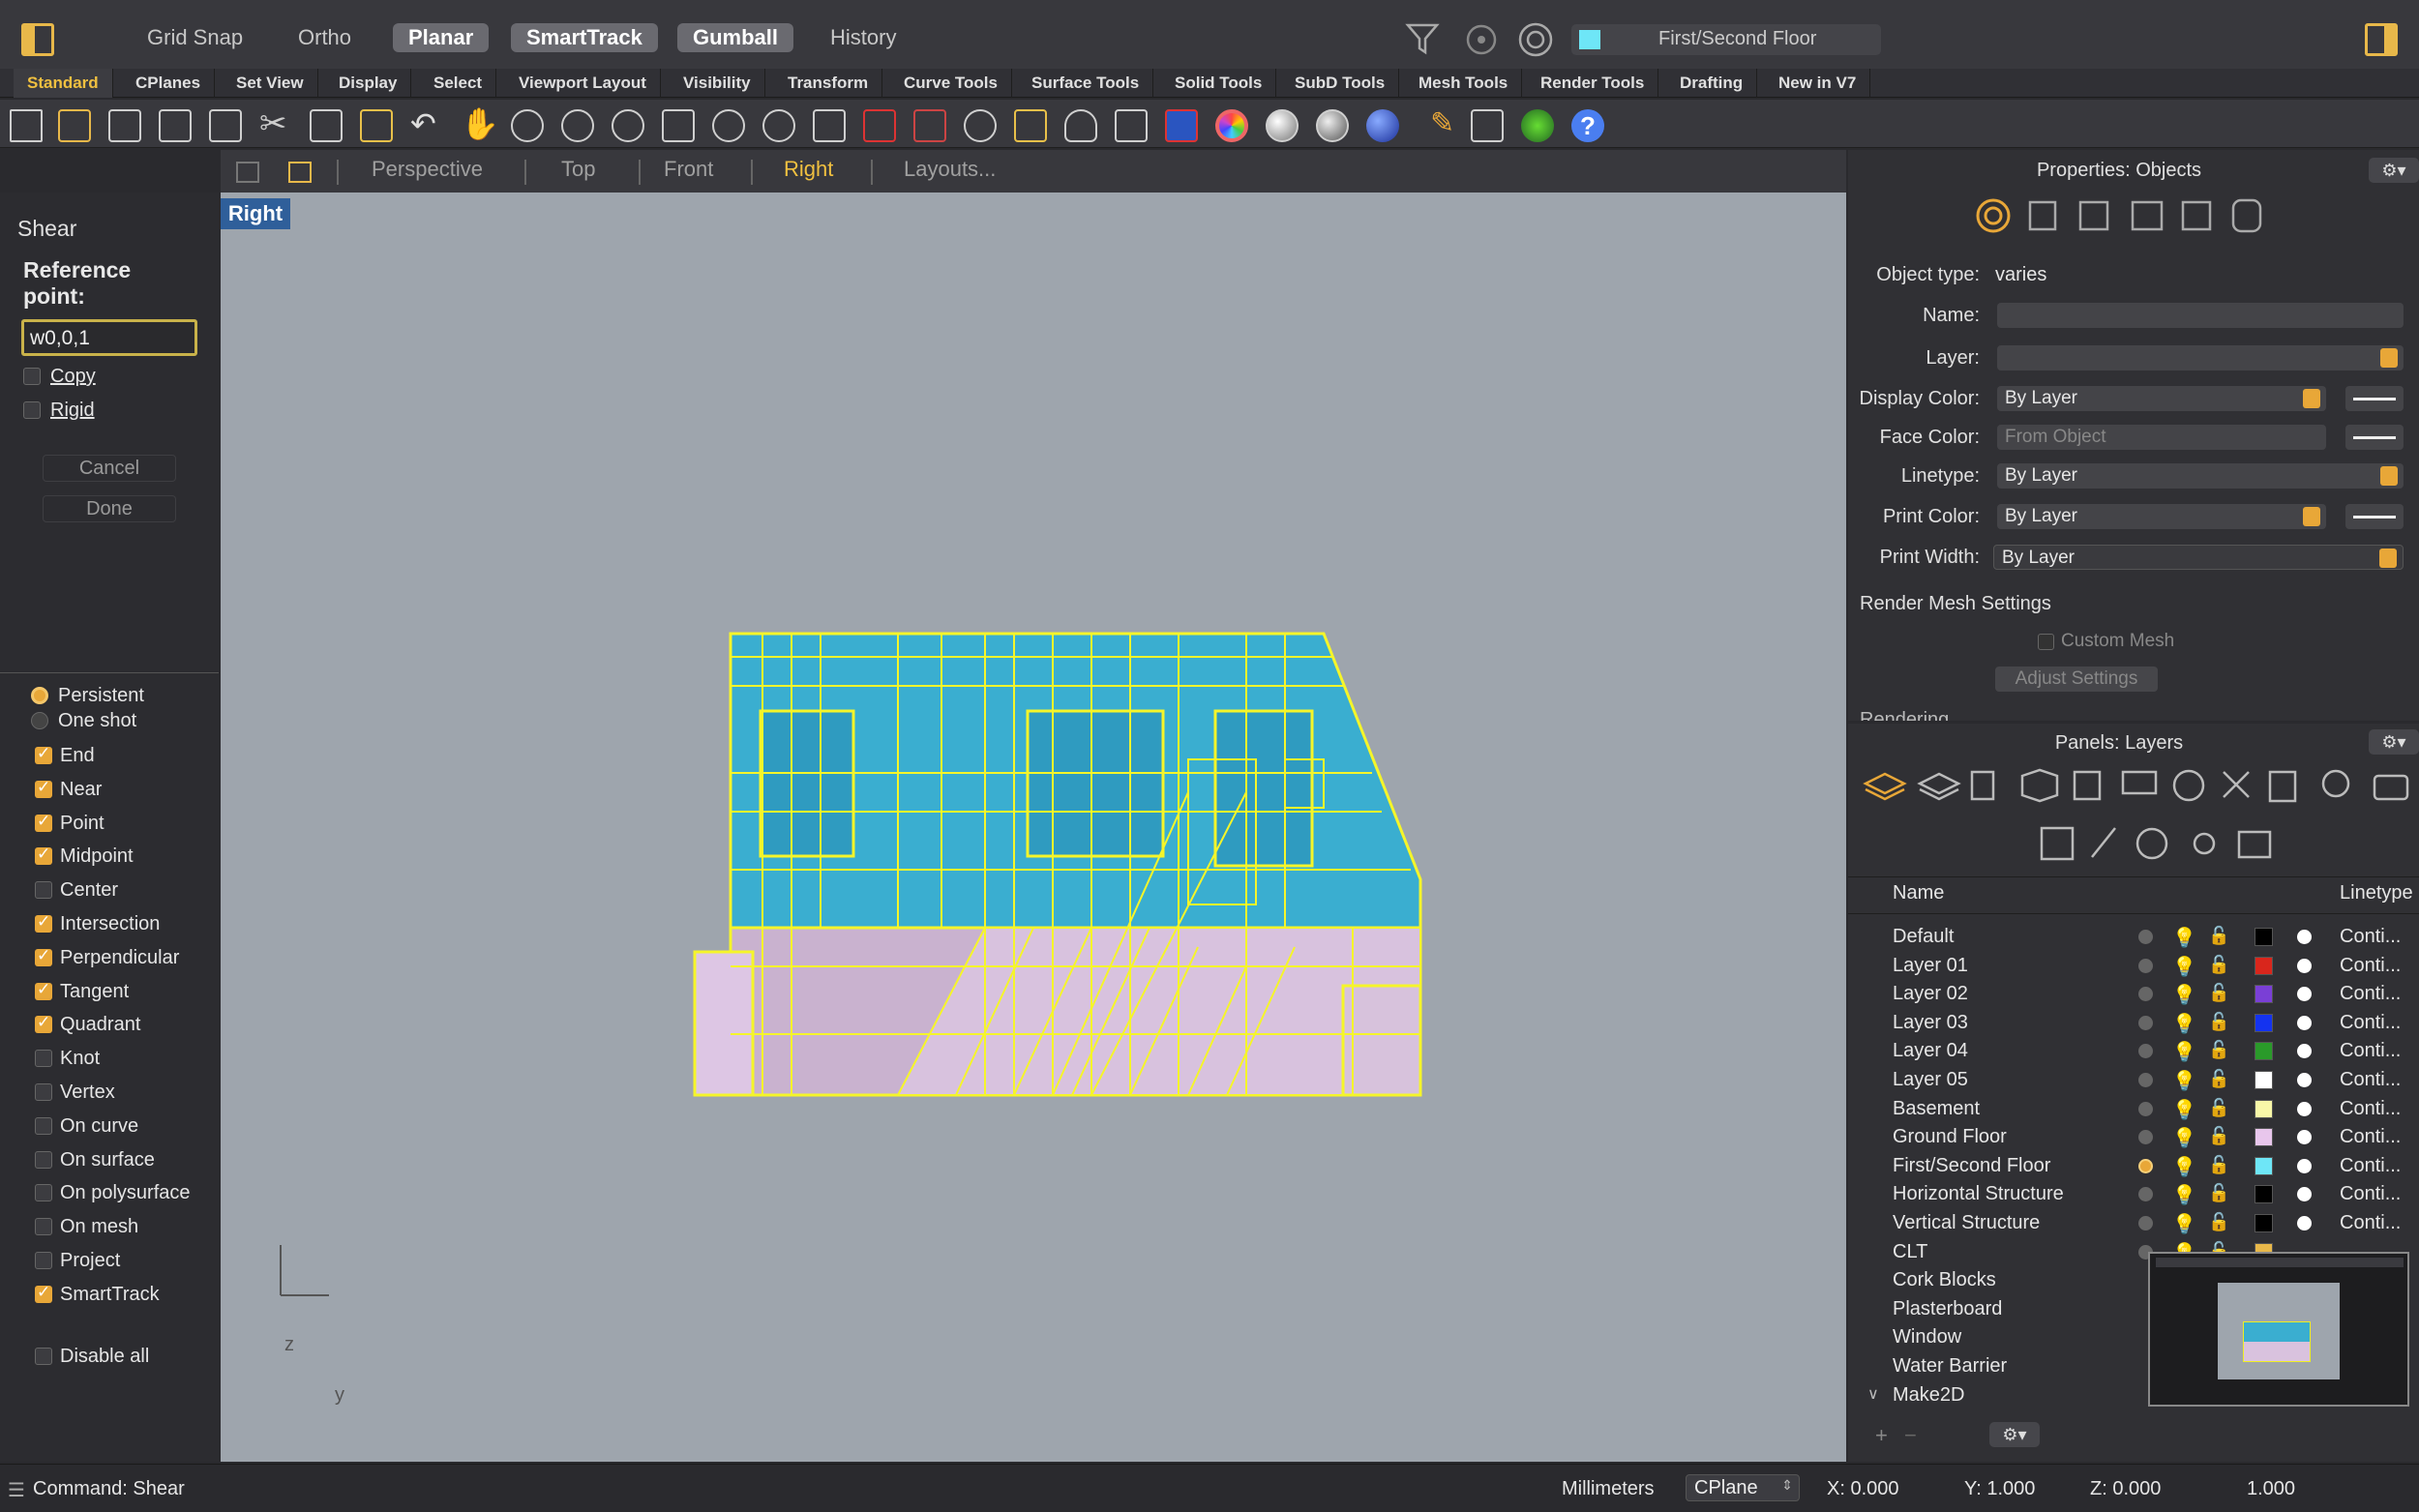  Describe the element at coordinates (248, 173) in the screenshot. I see `viewport-grid-icon` at that location.